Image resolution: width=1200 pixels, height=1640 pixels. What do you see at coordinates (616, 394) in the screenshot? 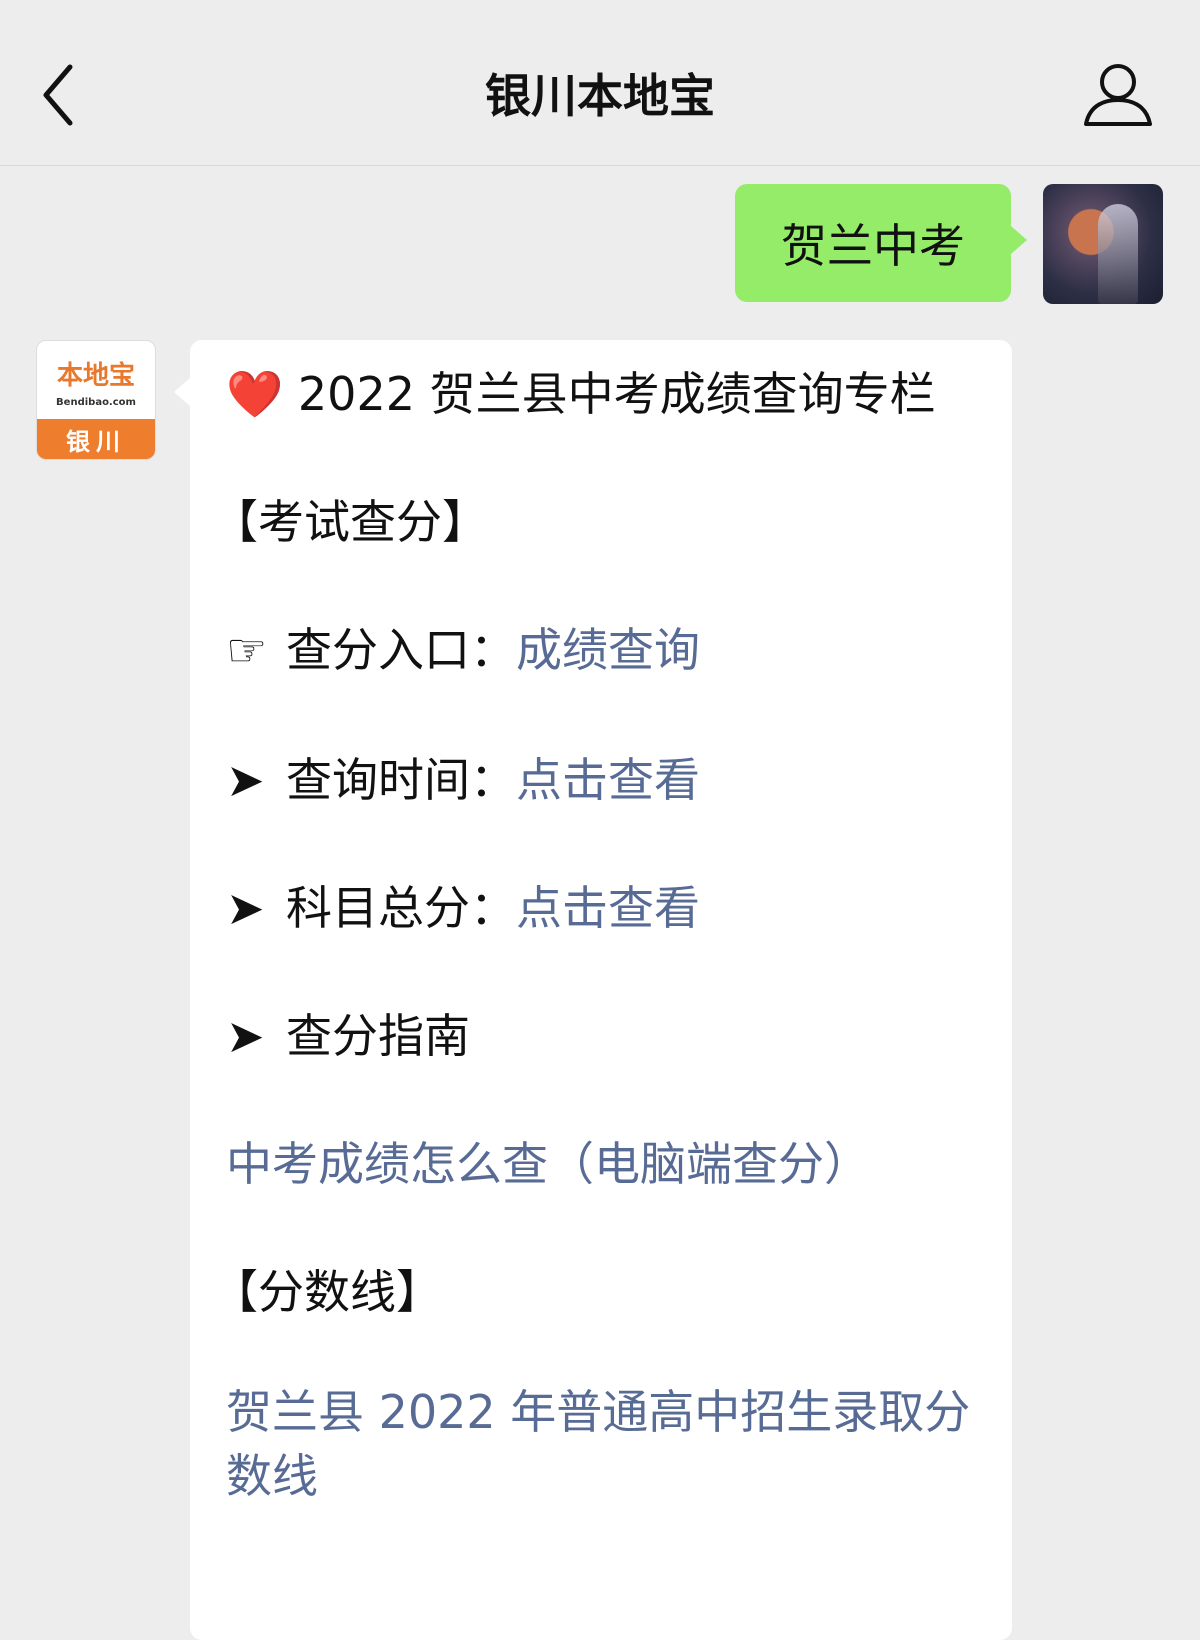
I see `bot-title: 2022 贺兰县中考成绩查询专栏` at bounding box center [616, 394].